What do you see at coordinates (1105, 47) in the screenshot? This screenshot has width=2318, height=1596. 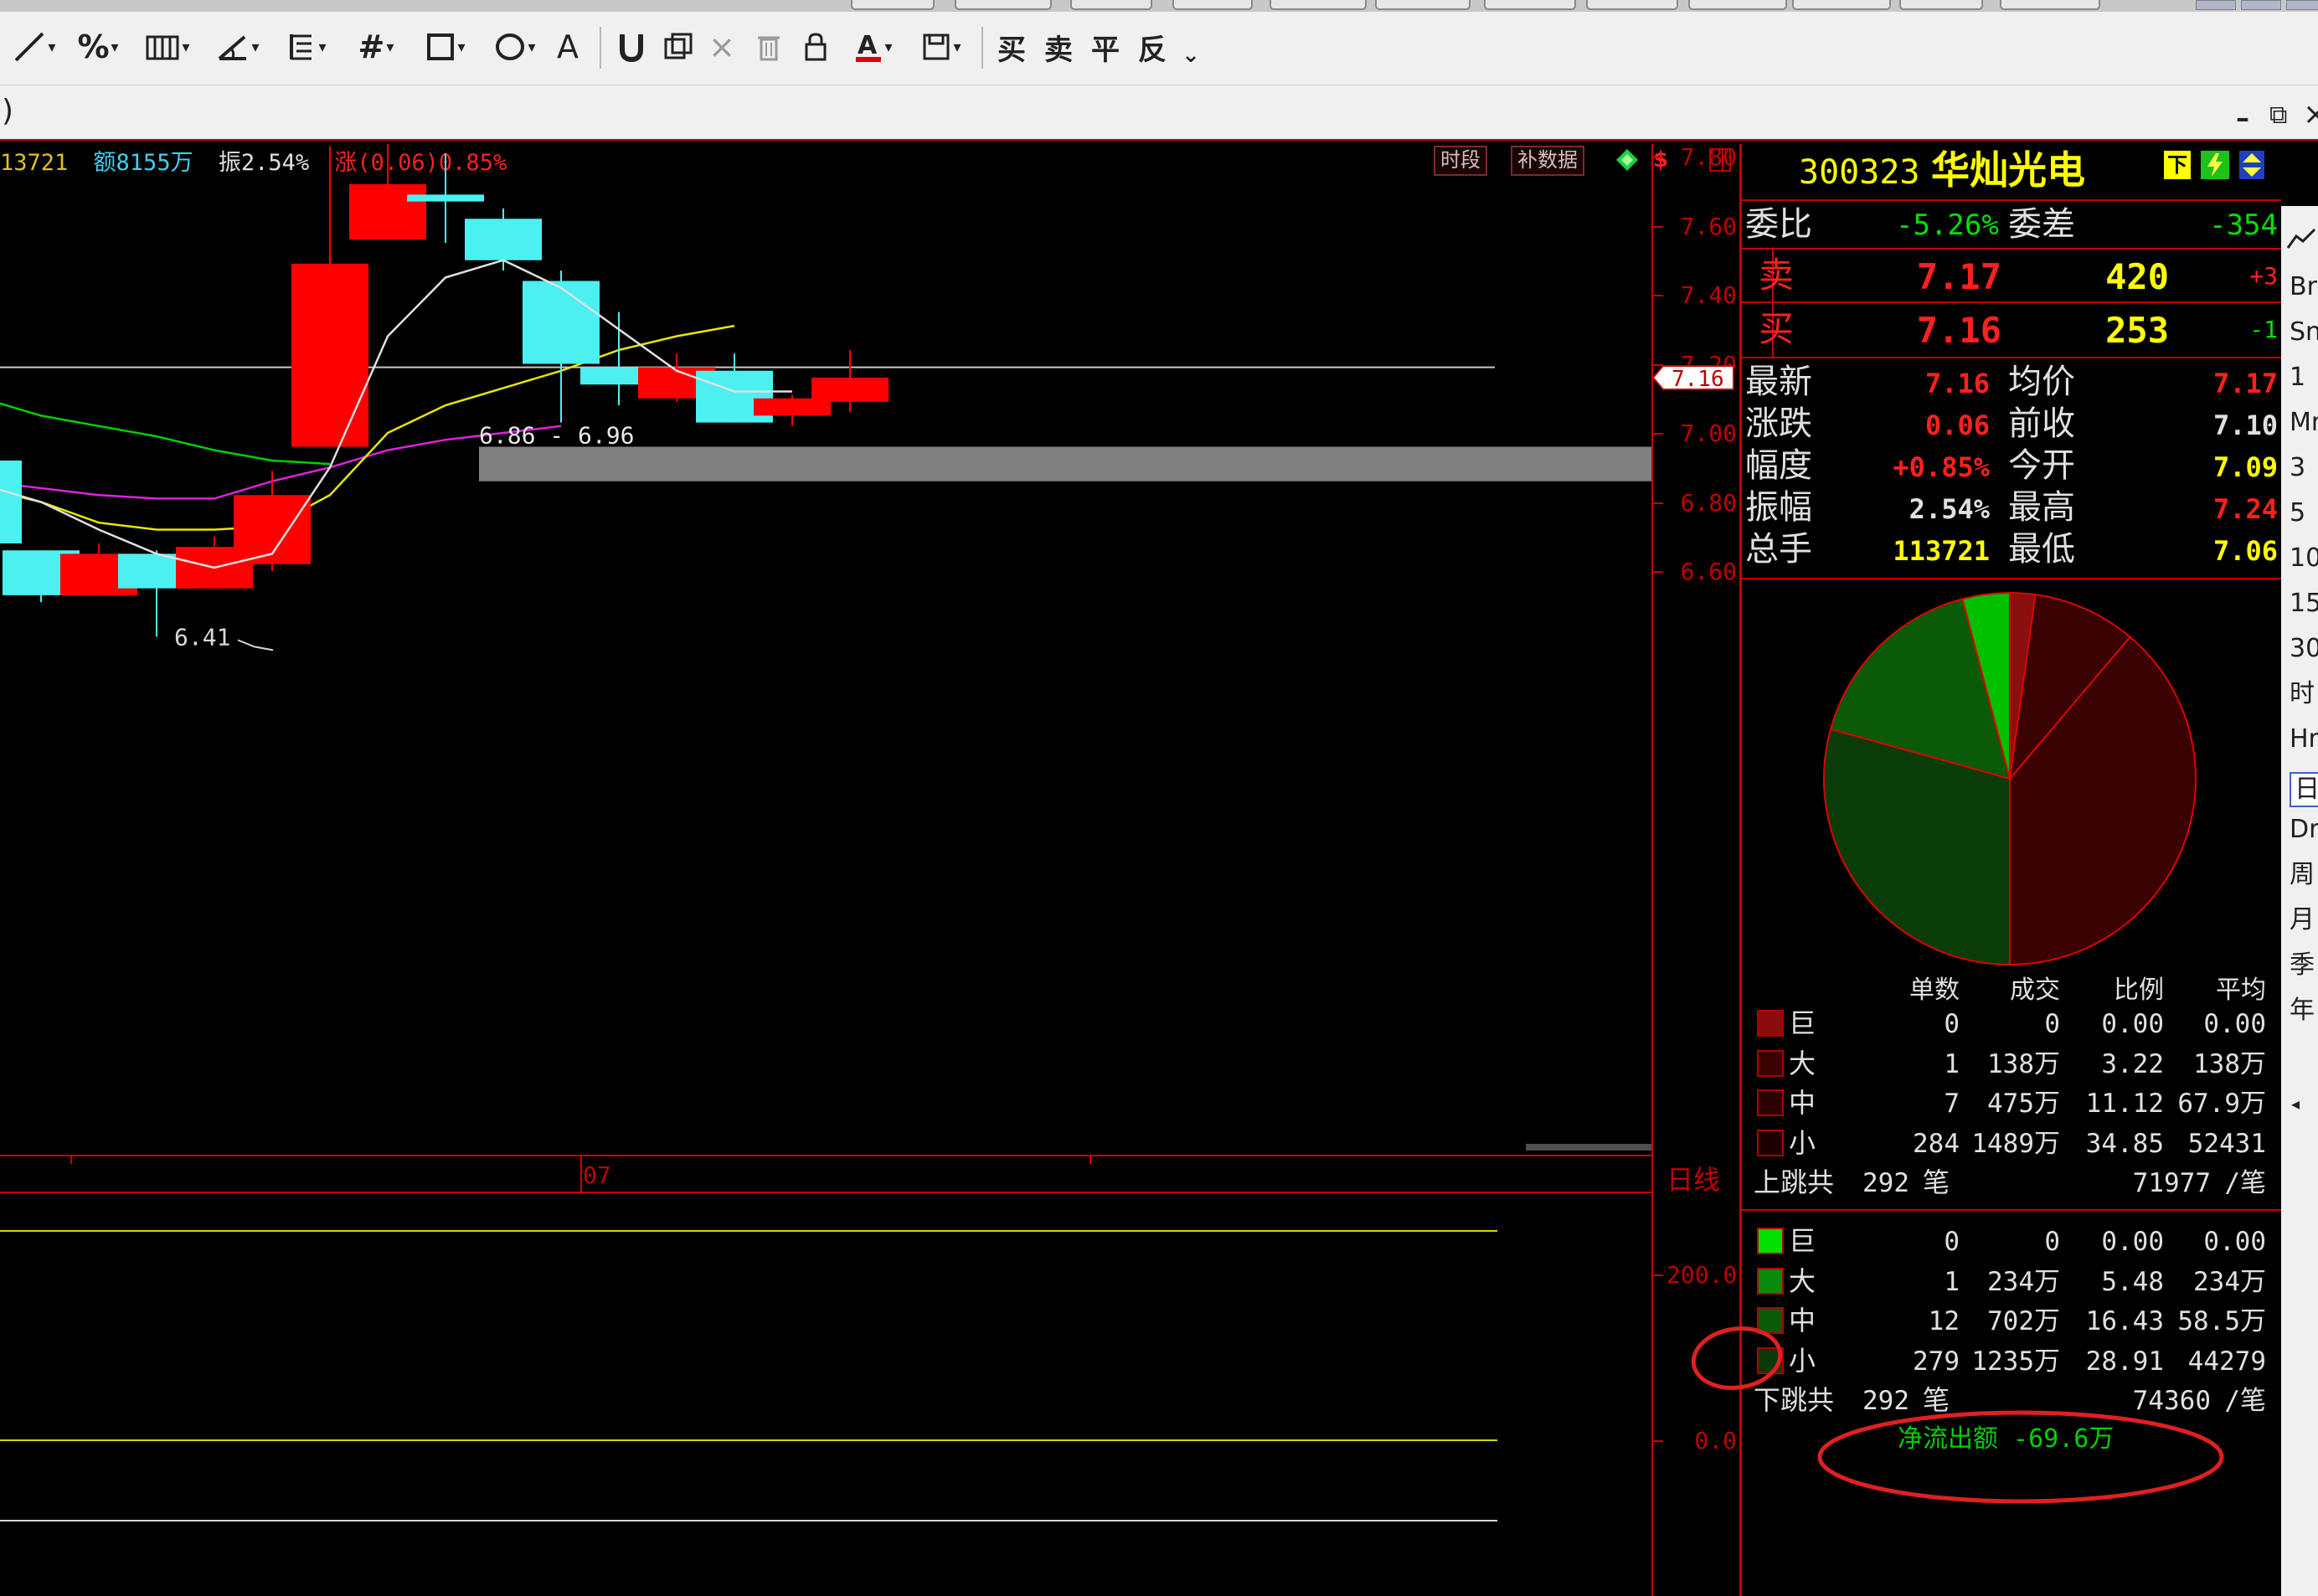 I see `close-position-button: 平` at bounding box center [1105, 47].